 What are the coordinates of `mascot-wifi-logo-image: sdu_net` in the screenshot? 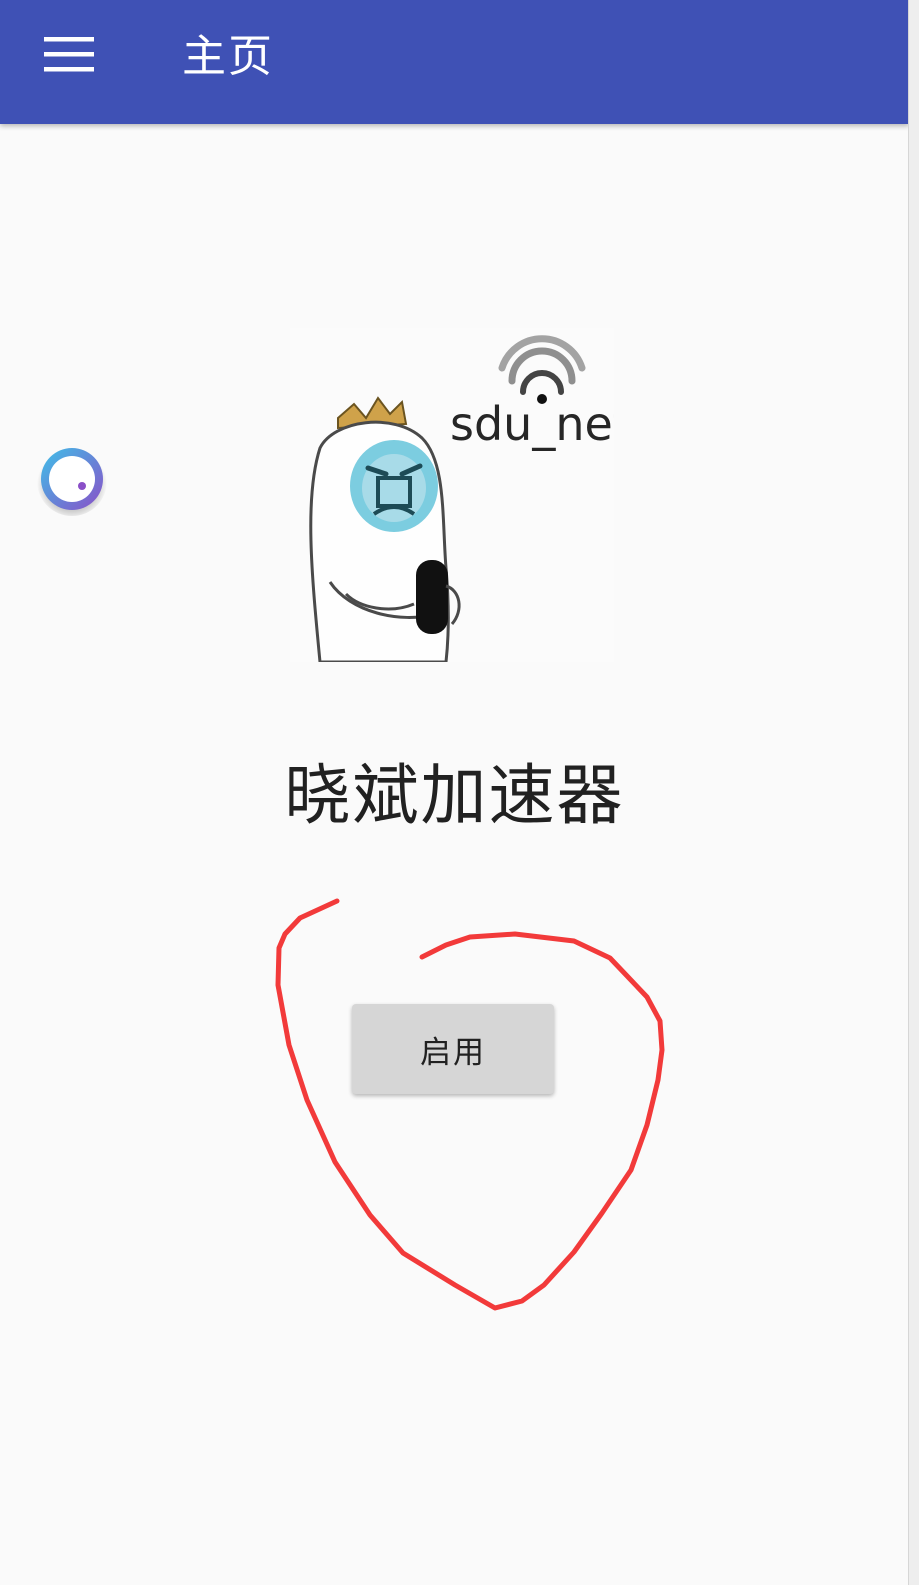 It's located at (460, 496).